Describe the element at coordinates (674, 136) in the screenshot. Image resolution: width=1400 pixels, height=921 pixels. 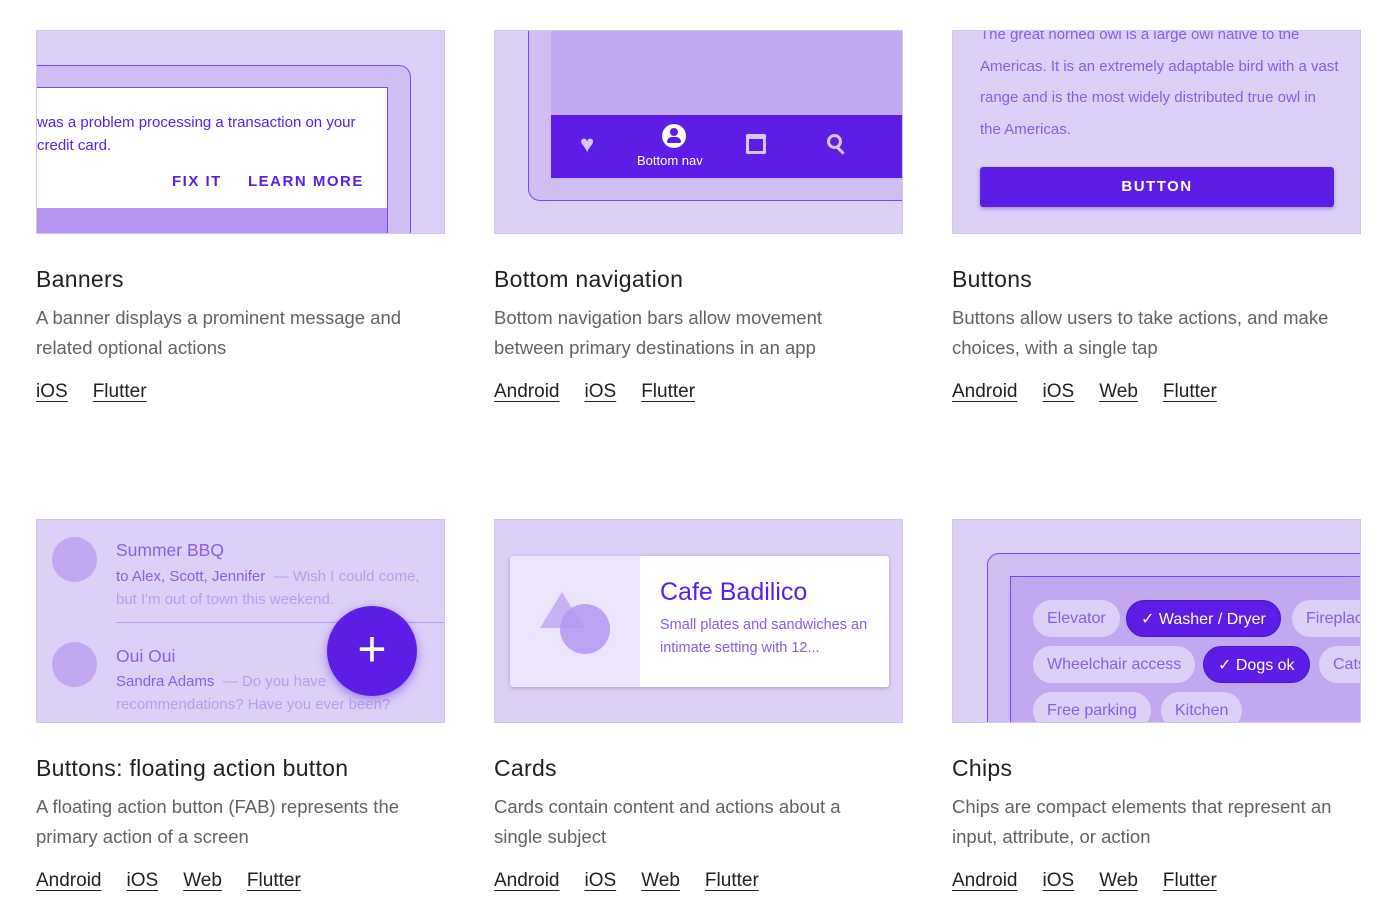
I see `account-icon` at that location.